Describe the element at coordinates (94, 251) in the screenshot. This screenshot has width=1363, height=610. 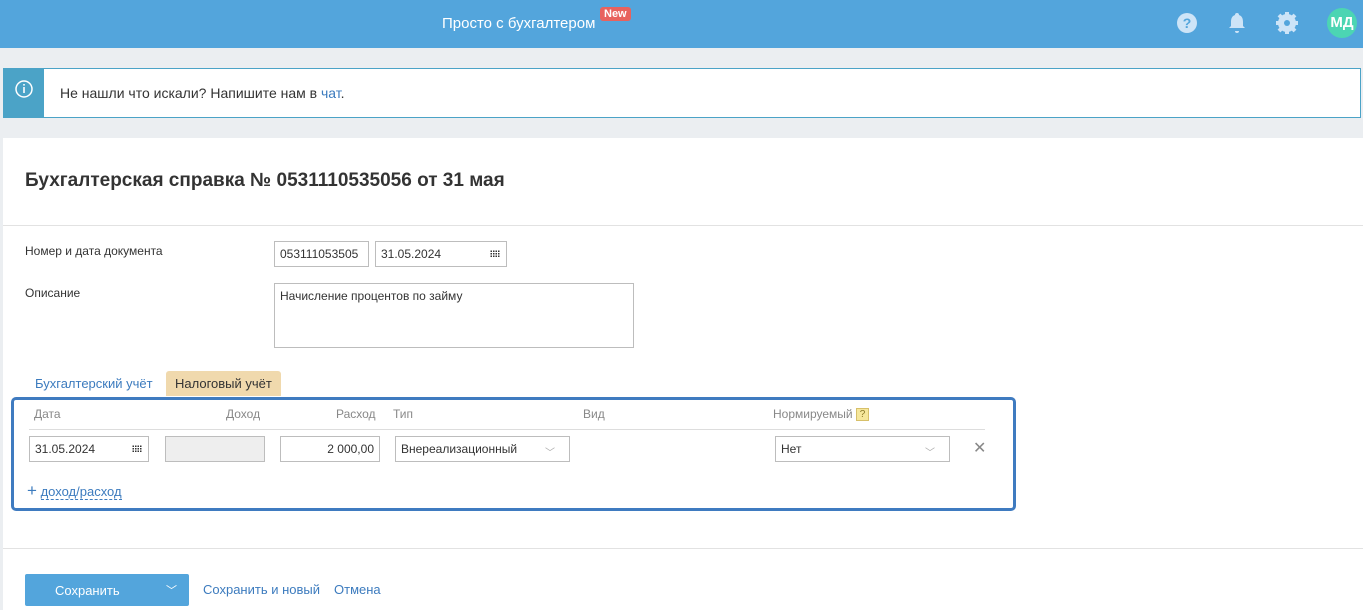
I see `number-label: Номер и дата документа` at that location.